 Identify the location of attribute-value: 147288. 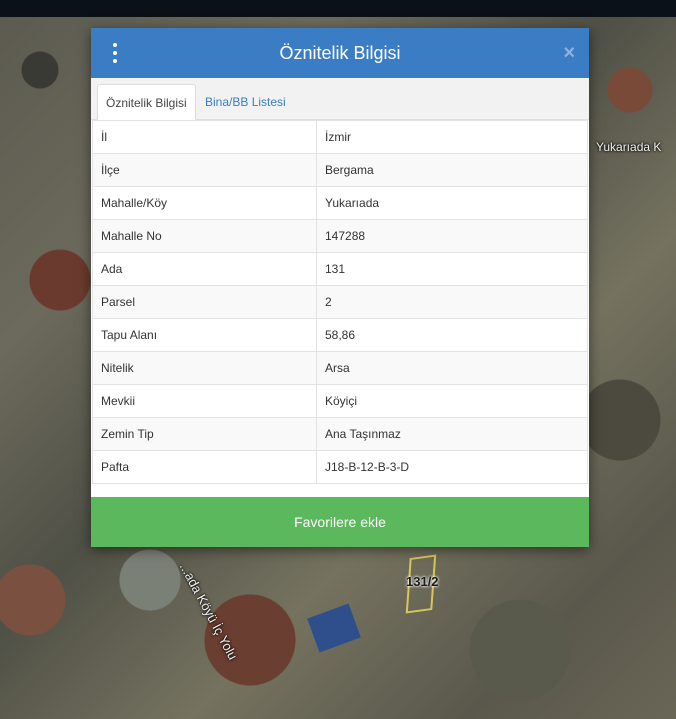
(452, 236).